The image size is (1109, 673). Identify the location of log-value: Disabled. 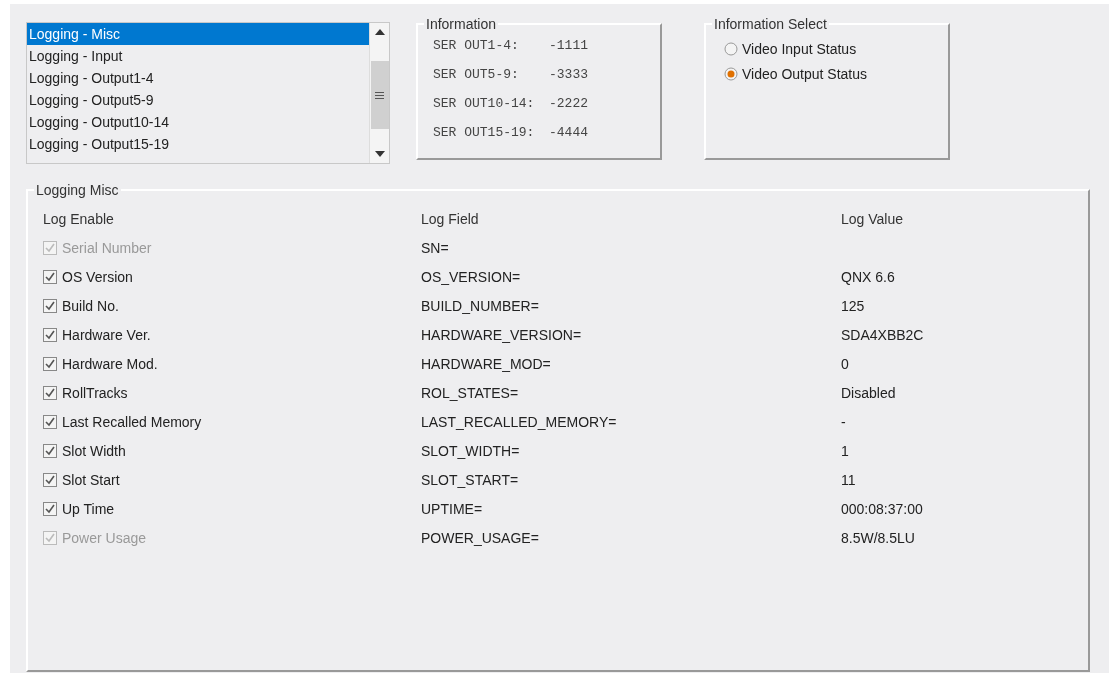
(869, 392).